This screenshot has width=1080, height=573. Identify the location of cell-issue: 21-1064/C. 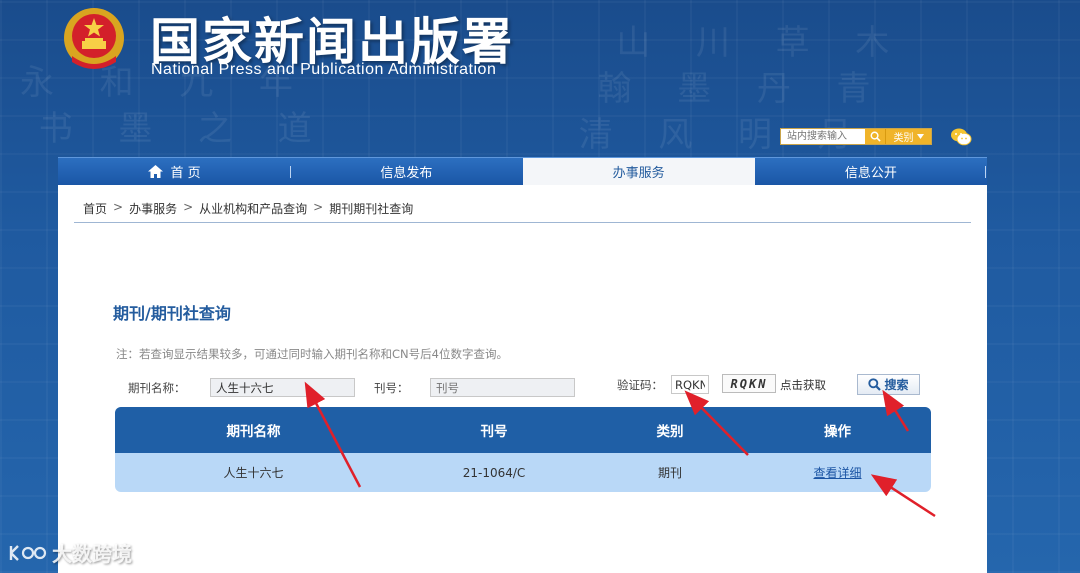
(494, 472).